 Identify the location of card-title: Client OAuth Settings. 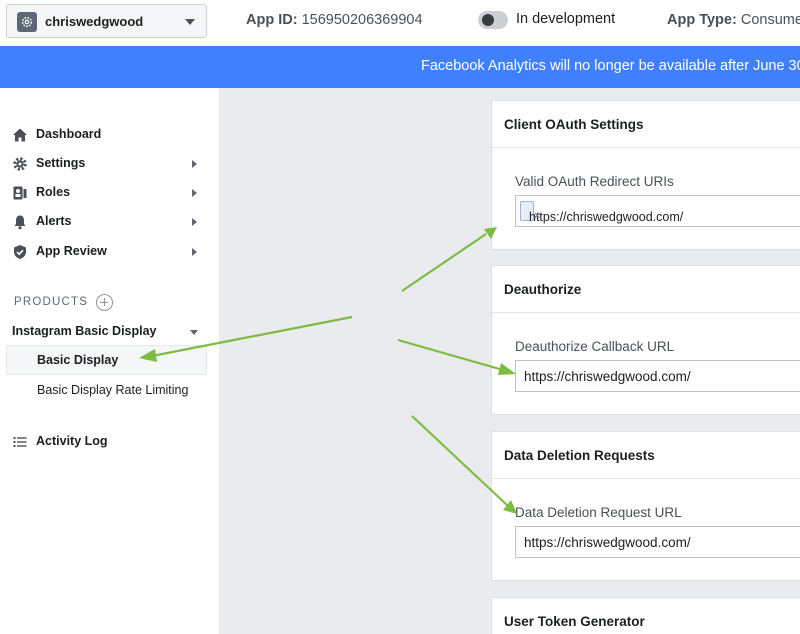
(574, 124).